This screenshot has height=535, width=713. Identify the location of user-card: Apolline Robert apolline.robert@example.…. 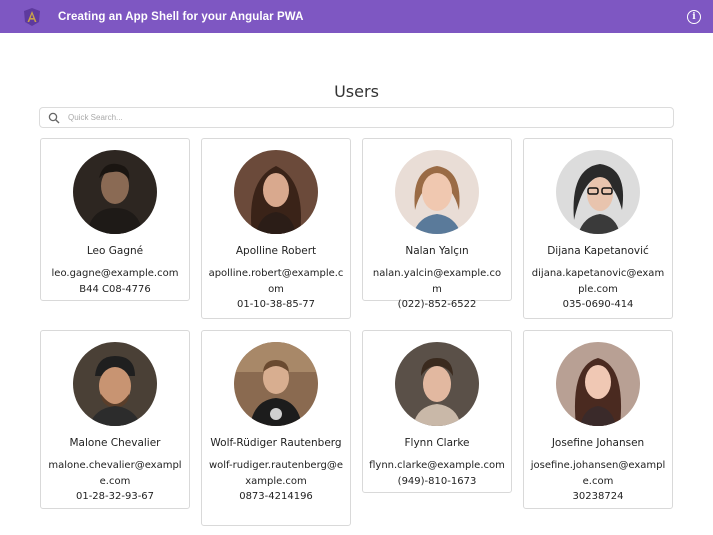
(276, 228).